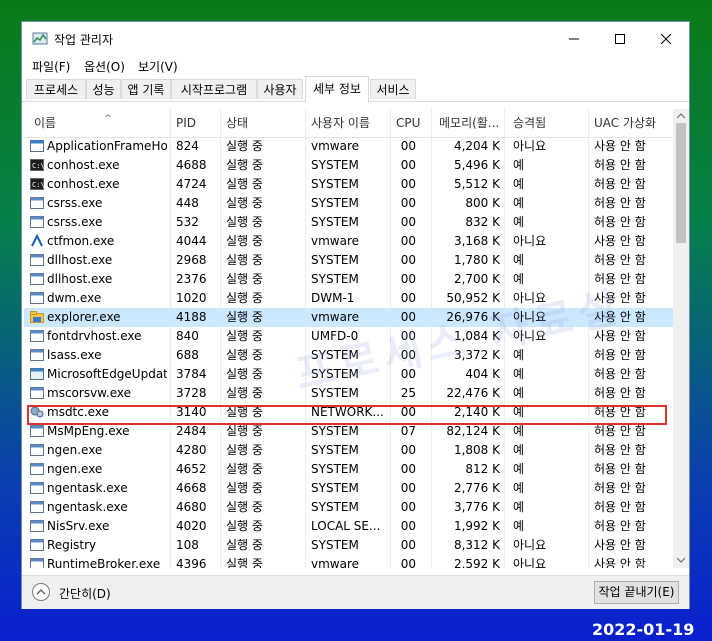  What do you see at coordinates (393, 89) in the screenshot?
I see `tab-services: 서비스` at bounding box center [393, 89].